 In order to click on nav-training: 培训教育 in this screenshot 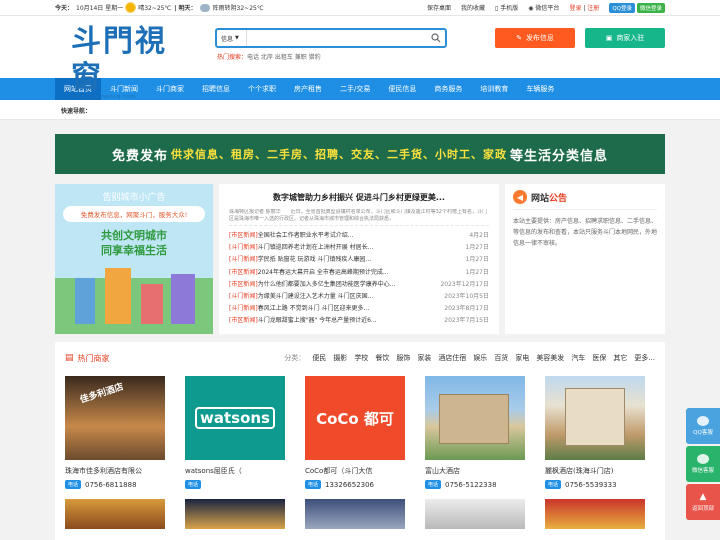, I will do `click(494, 89)`.